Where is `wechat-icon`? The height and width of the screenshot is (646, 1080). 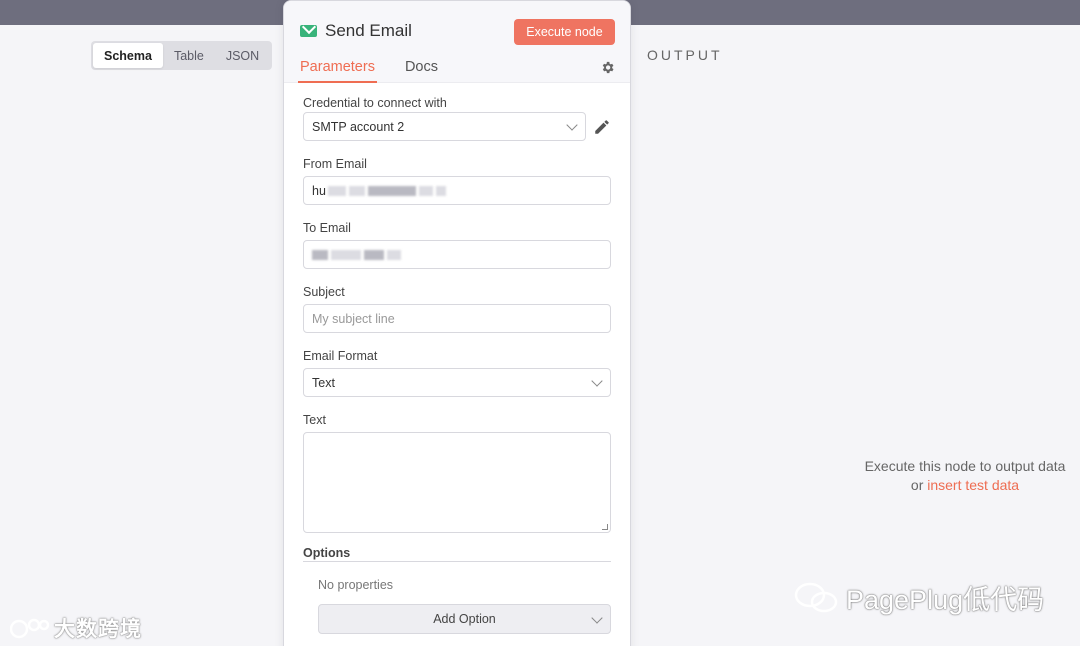 wechat-icon is located at coordinates (816, 597).